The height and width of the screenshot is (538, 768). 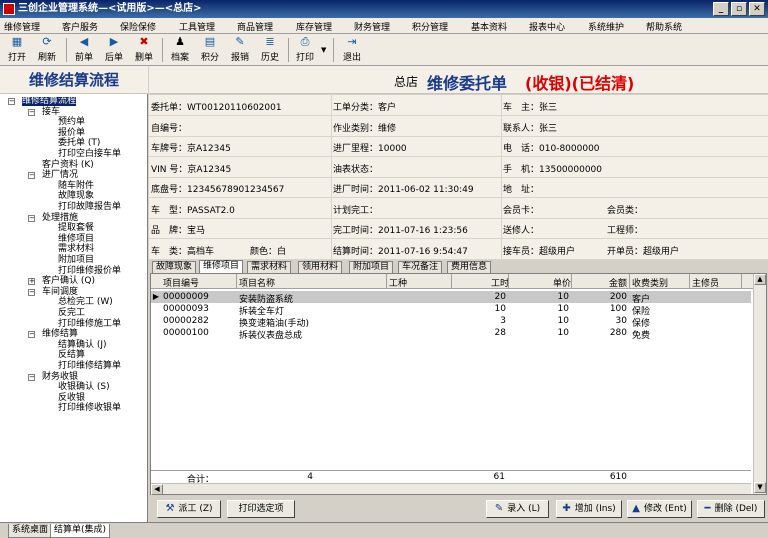 What do you see at coordinates (181, 282) in the screenshot?
I see `column-header: 项目编号` at bounding box center [181, 282].